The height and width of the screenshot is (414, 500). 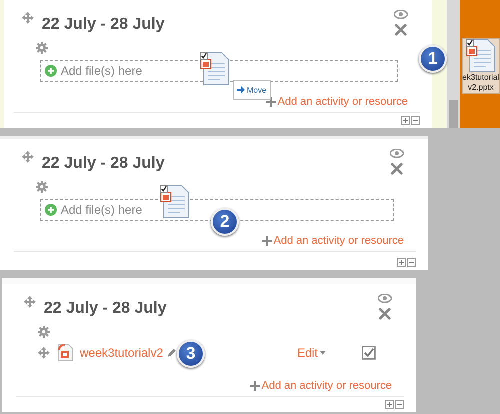 I want to click on scrollbar-thumb, so click(x=453, y=114).